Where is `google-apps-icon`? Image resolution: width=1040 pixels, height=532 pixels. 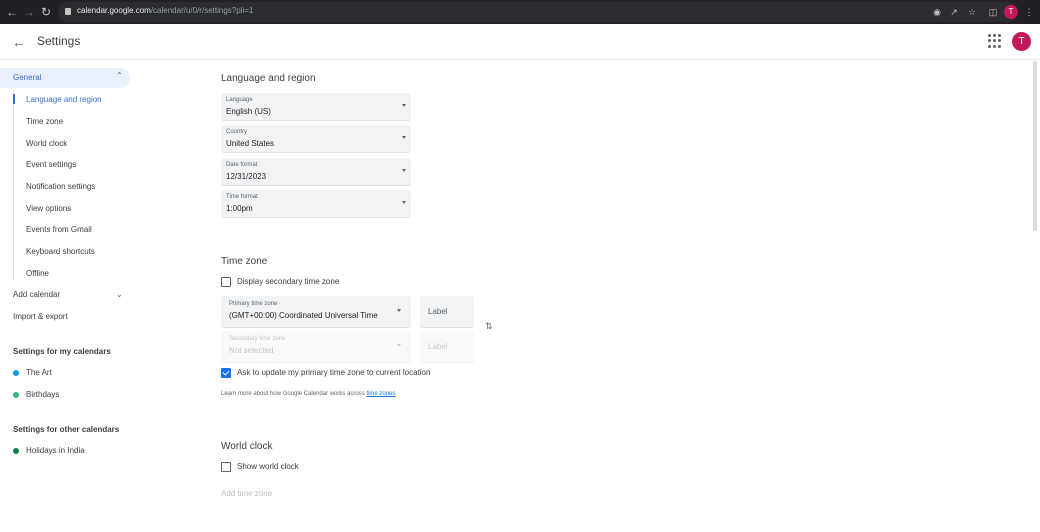 google-apps-icon is located at coordinates (995, 41).